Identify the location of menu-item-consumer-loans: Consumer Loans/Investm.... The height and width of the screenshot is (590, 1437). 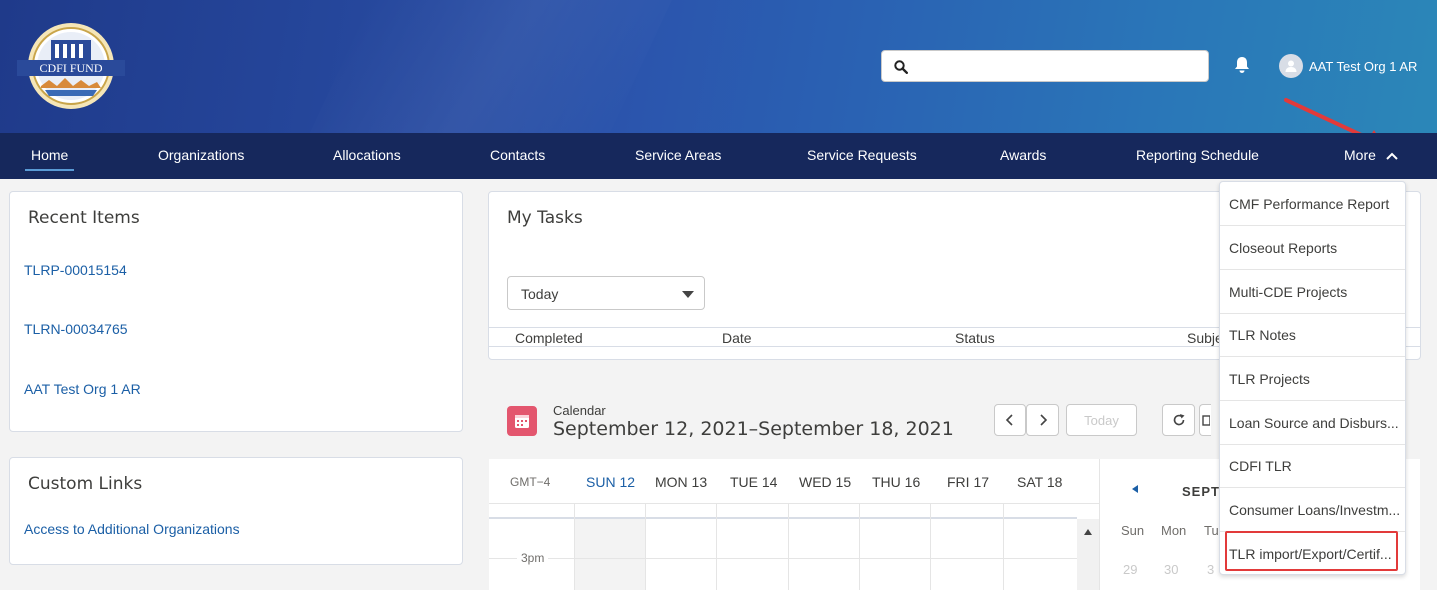
(1312, 510).